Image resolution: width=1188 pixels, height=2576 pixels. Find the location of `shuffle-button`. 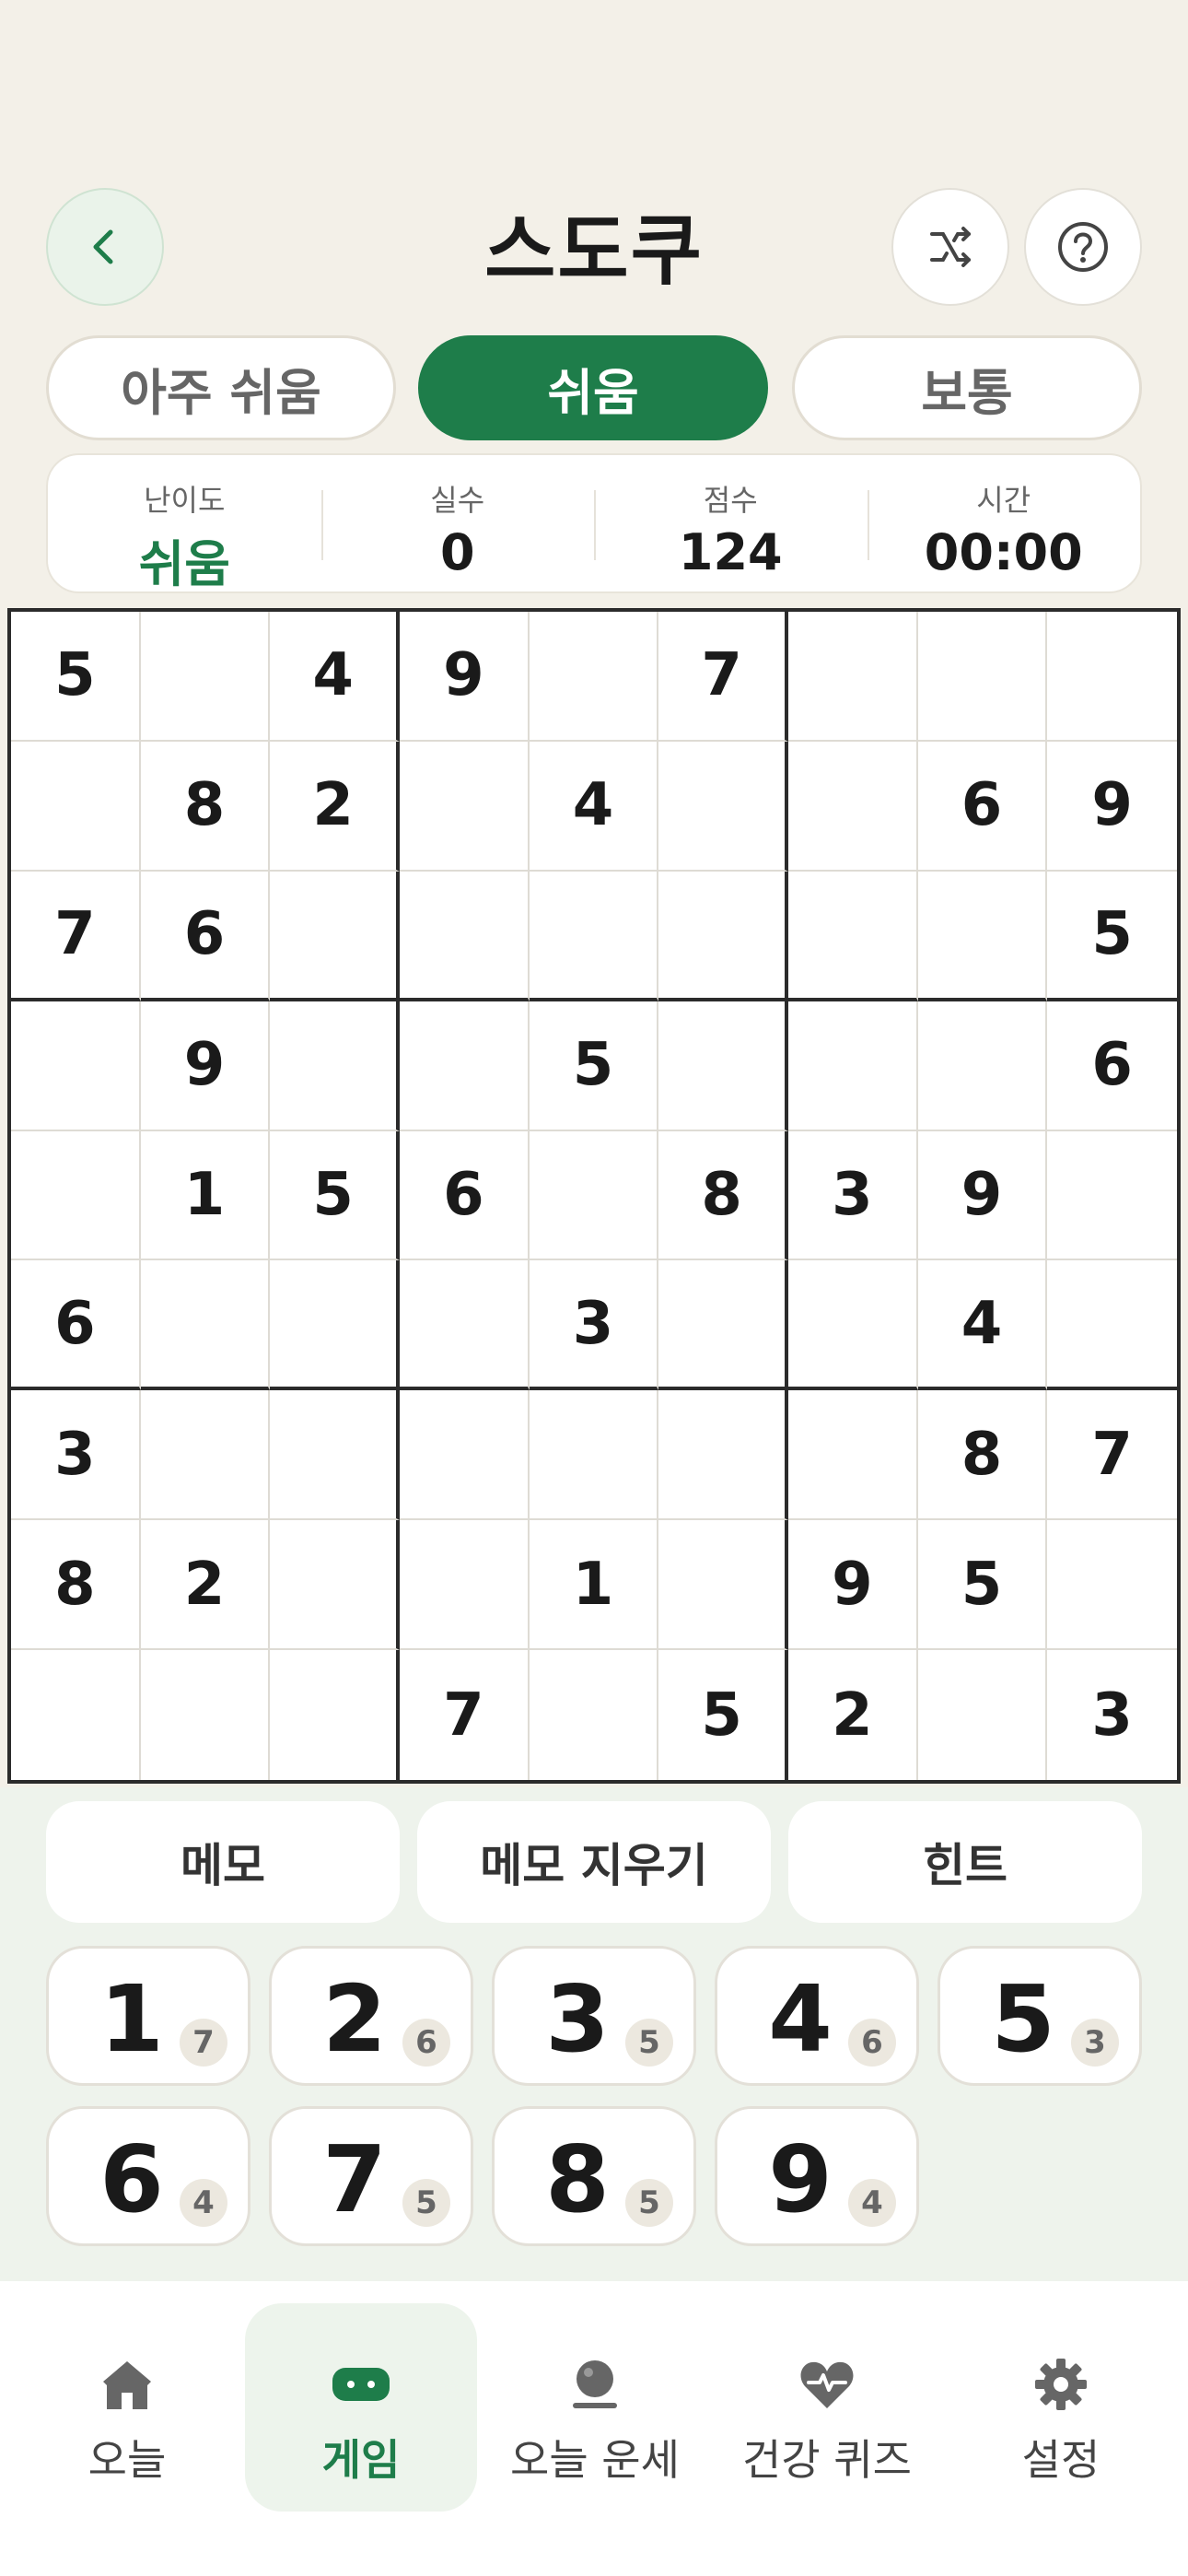

shuffle-button is located at coordinates (950, 247).